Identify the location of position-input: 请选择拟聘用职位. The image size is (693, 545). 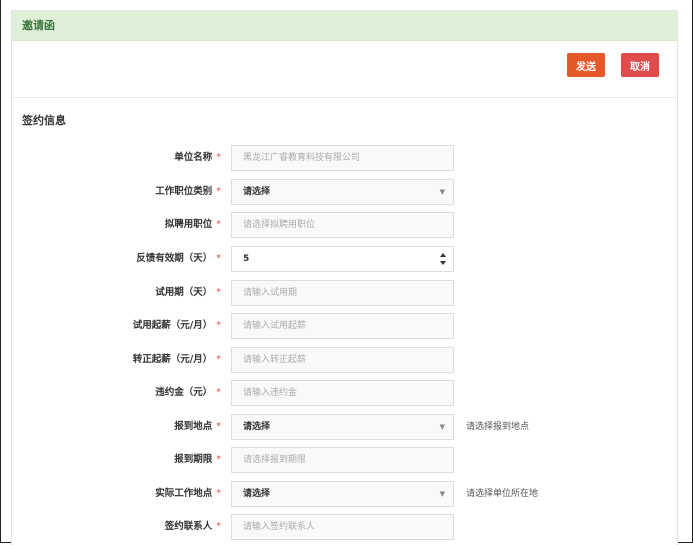
(342, 225).